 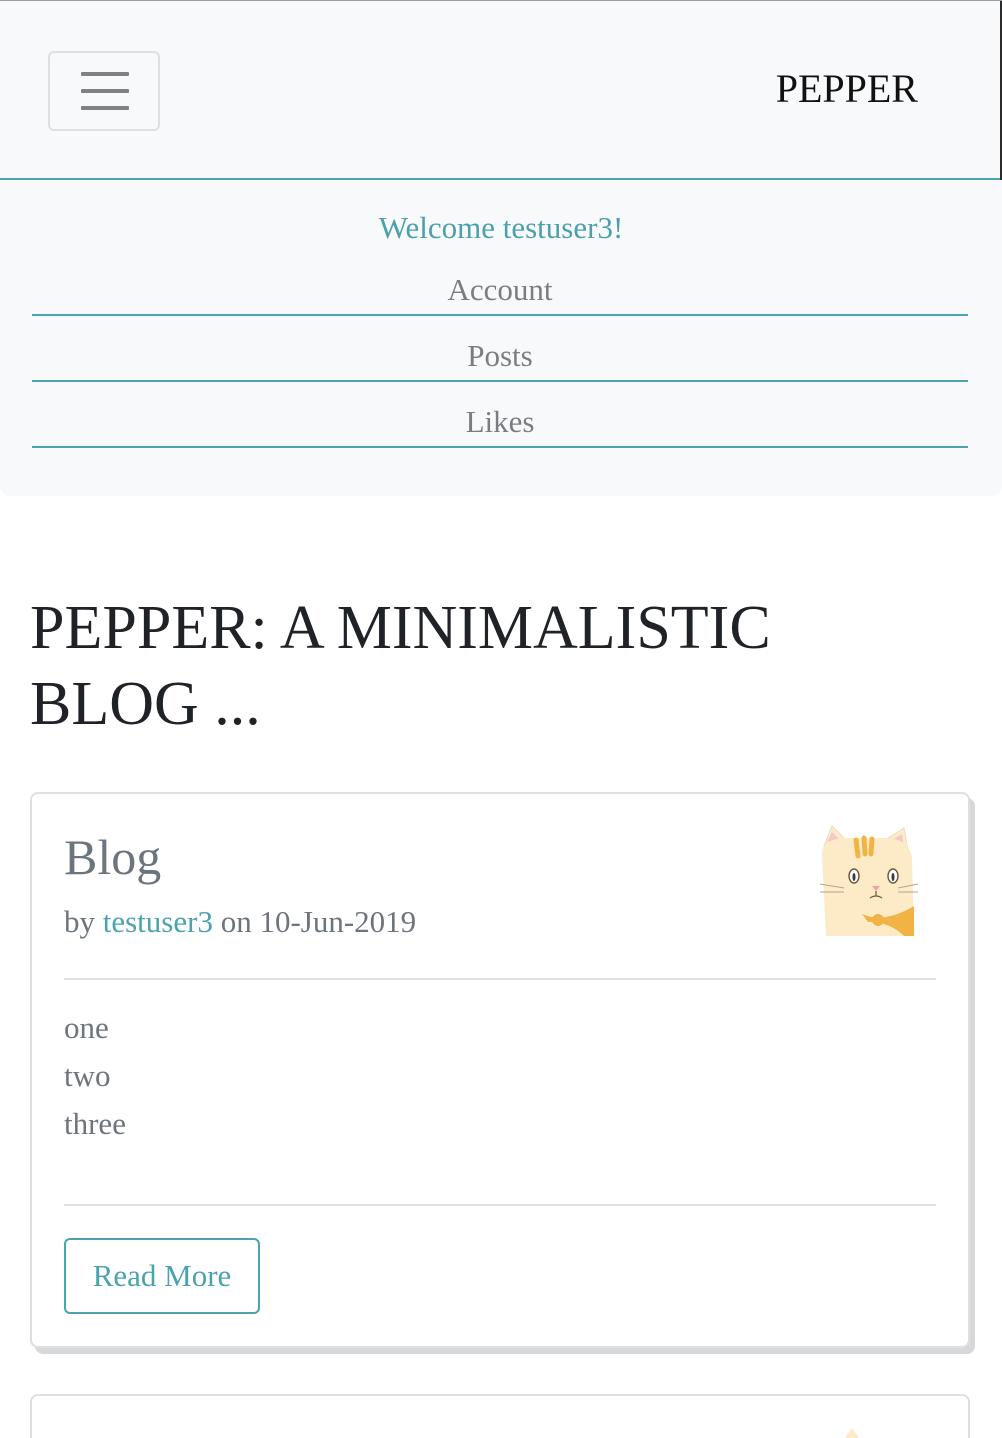 I want to click on post-excerpt: one two three, so click(x=95, y=1076).